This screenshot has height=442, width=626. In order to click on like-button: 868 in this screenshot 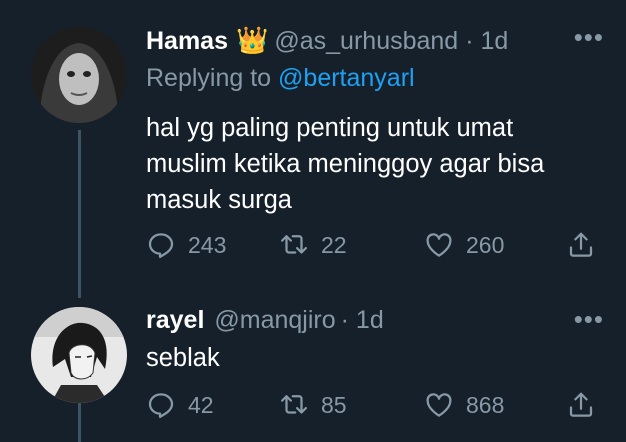, I will do `click(464, 405)`.